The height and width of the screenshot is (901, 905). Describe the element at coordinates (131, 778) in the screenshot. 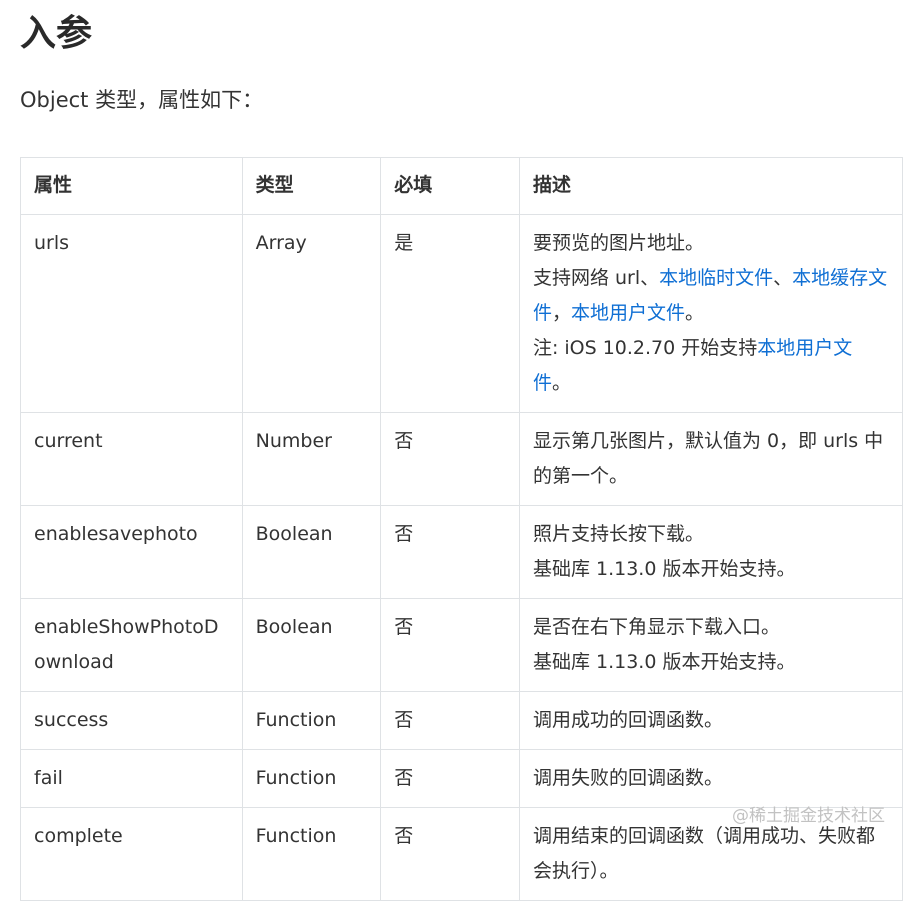

I see `param-name-cell: fail` at that location.